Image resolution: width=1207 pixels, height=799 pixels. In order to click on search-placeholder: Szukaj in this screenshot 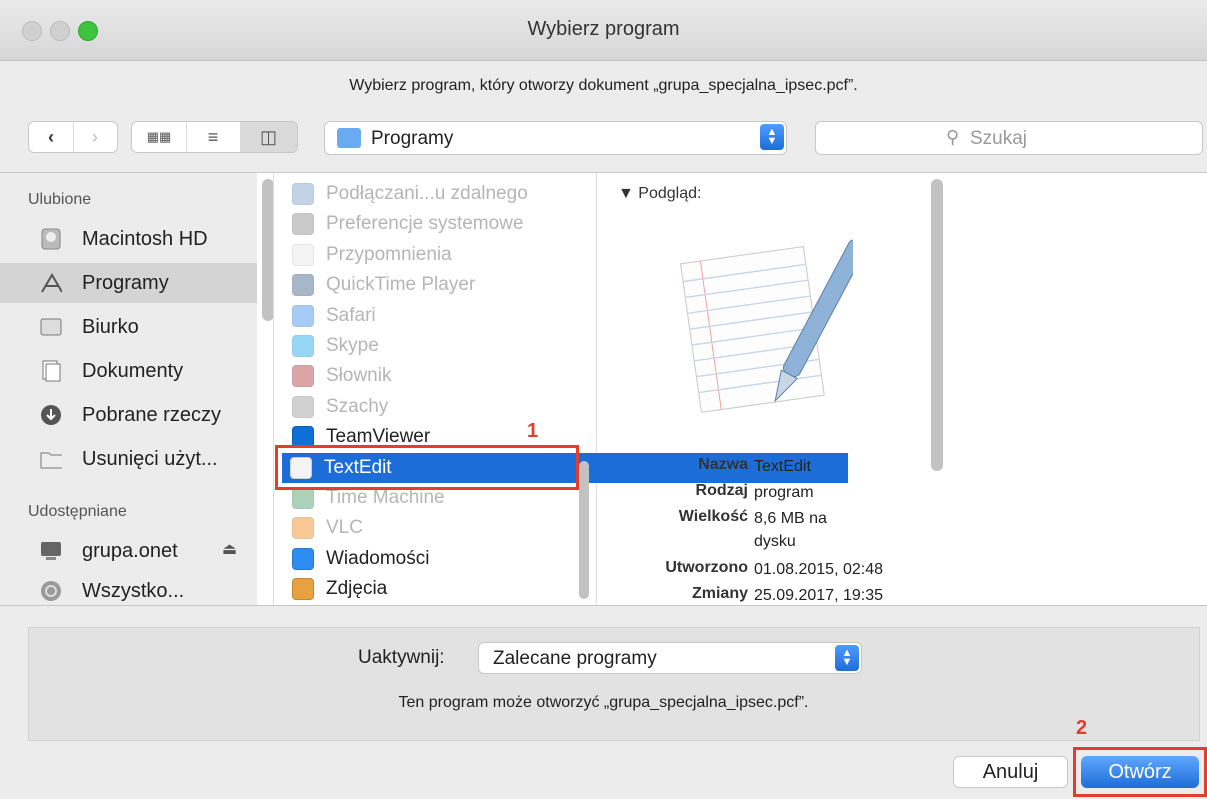, I will do `click(999, 138)`.